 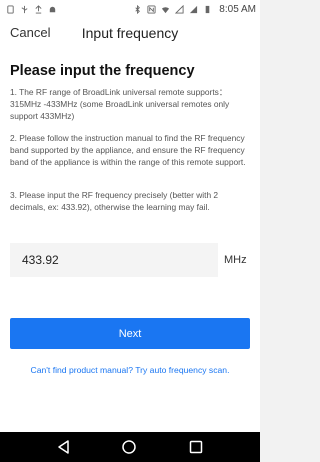 What do you see at coordinates (237, 9) in the screenshot?
I see `status-time: 8:05 AM` at bounding box center [237, 9].